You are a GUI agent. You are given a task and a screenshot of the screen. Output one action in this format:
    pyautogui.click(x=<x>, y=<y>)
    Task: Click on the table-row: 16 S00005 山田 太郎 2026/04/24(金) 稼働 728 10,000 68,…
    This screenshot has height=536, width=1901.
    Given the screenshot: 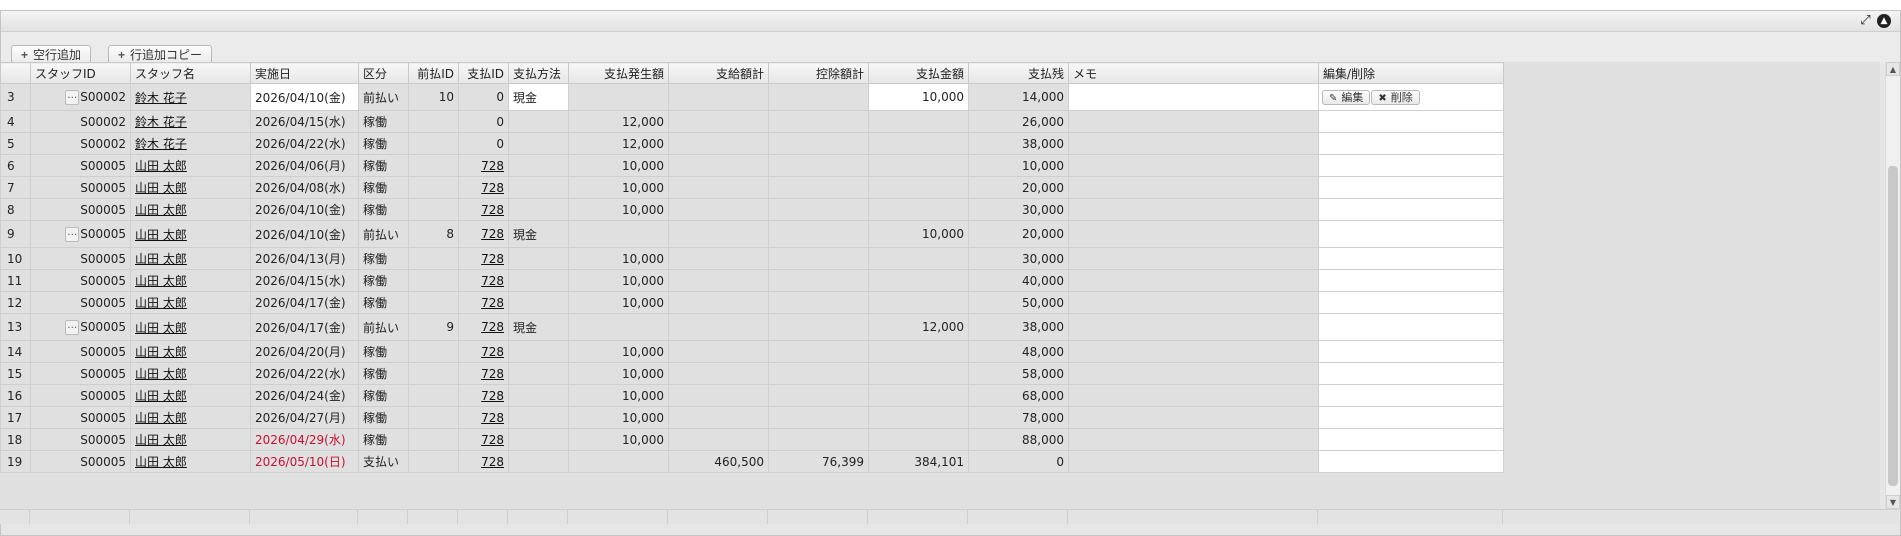 What is the action you would take?
    pyautogui.click(x=752, y=395)
    